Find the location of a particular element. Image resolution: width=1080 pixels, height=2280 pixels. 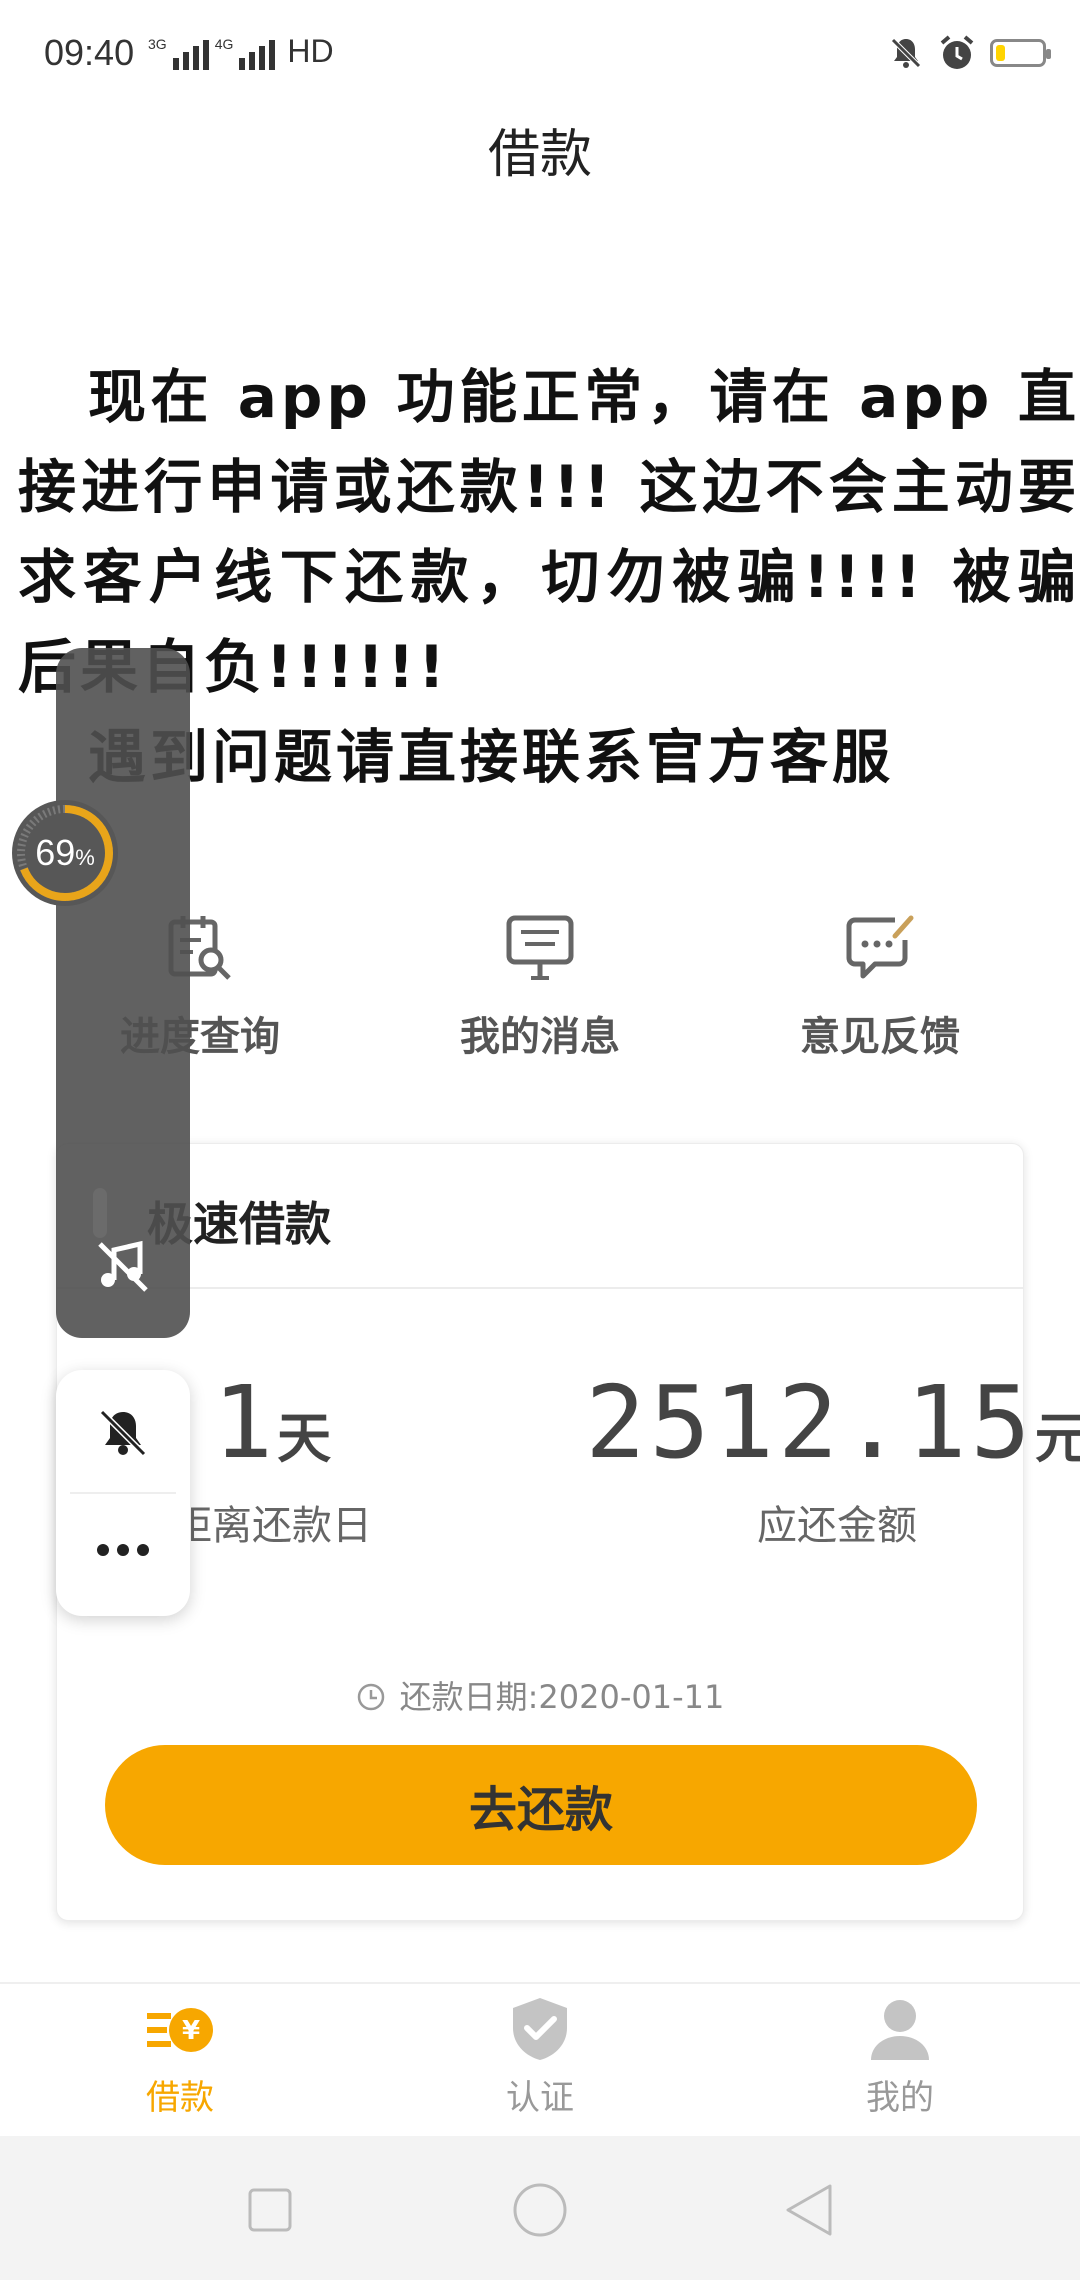

progress-gauge: 69% is located at coordinates (65, 853).